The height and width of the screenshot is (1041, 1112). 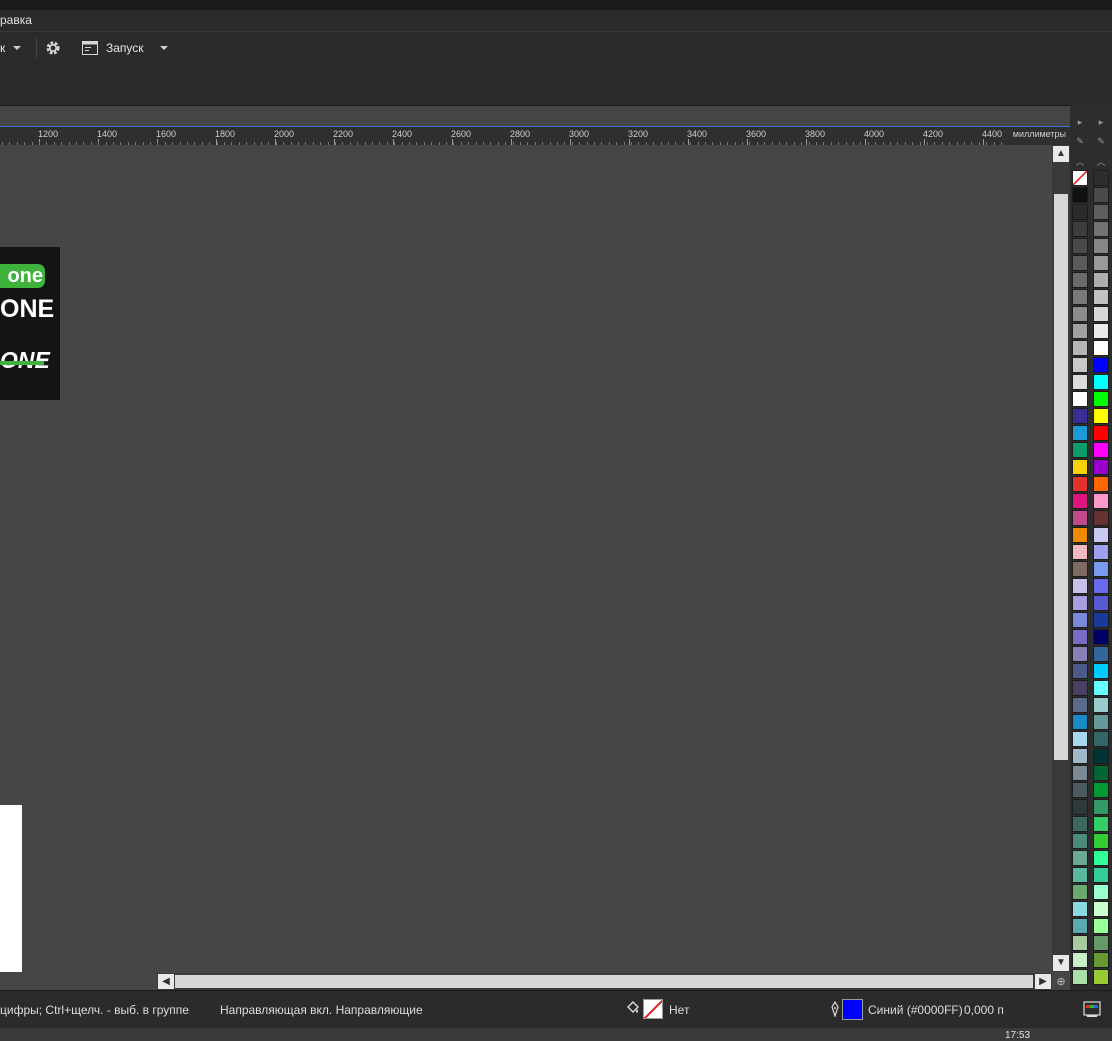 I want to click on logo-artwork: one ONE ONE, so click(x=30, y=323).